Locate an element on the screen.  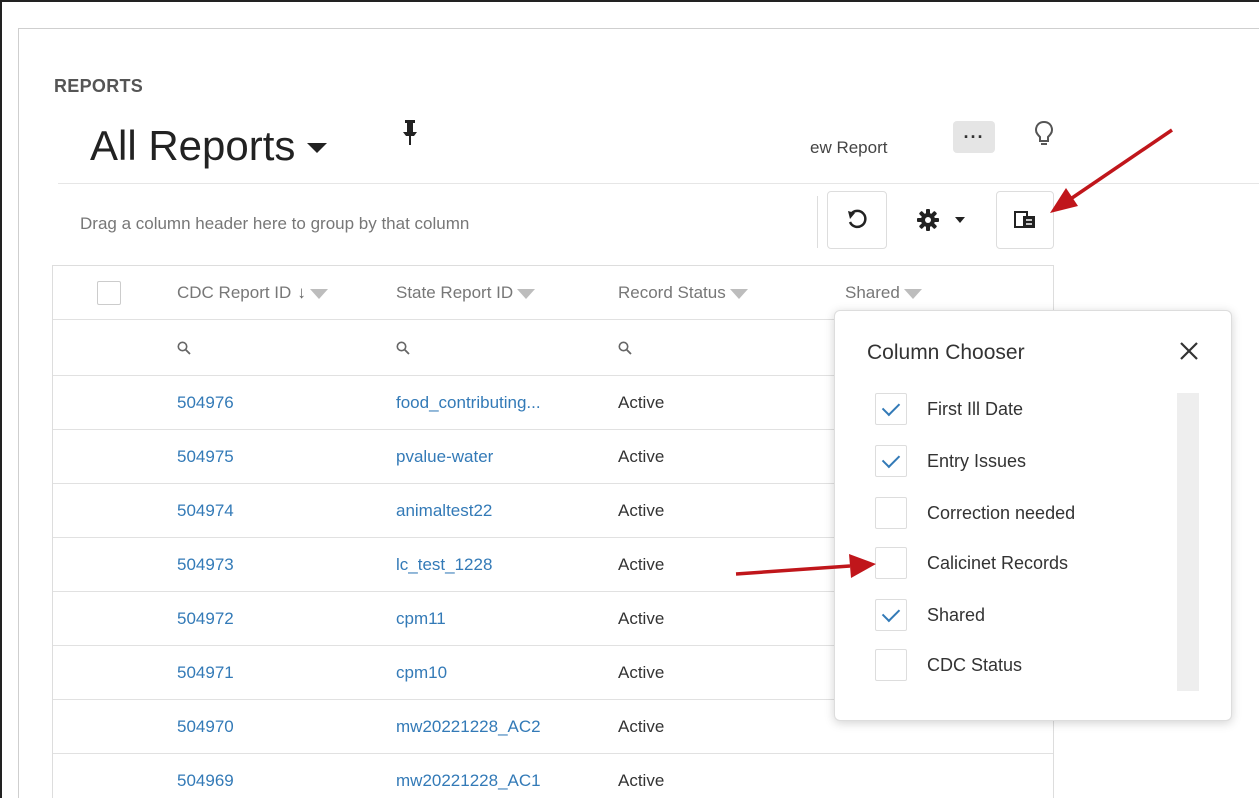
filter-record-status is located at coordinates (625, 348).